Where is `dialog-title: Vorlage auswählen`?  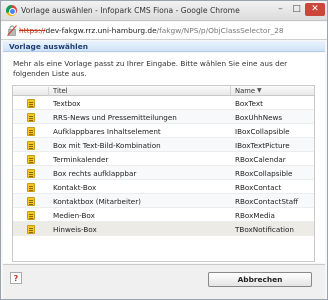 dialog-title: Vorlage auswählen is located at coordinates (48, 46).